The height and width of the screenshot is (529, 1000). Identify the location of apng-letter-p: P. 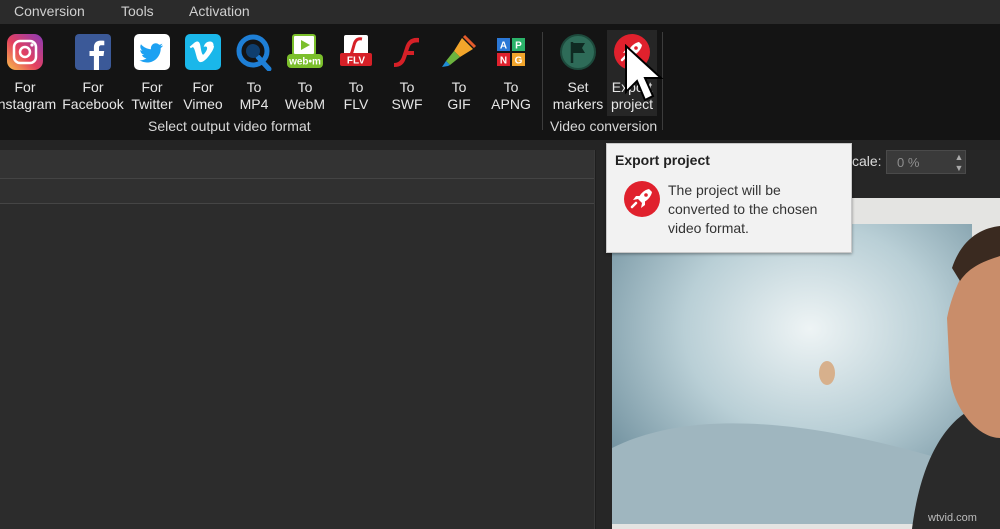
(518, 46).